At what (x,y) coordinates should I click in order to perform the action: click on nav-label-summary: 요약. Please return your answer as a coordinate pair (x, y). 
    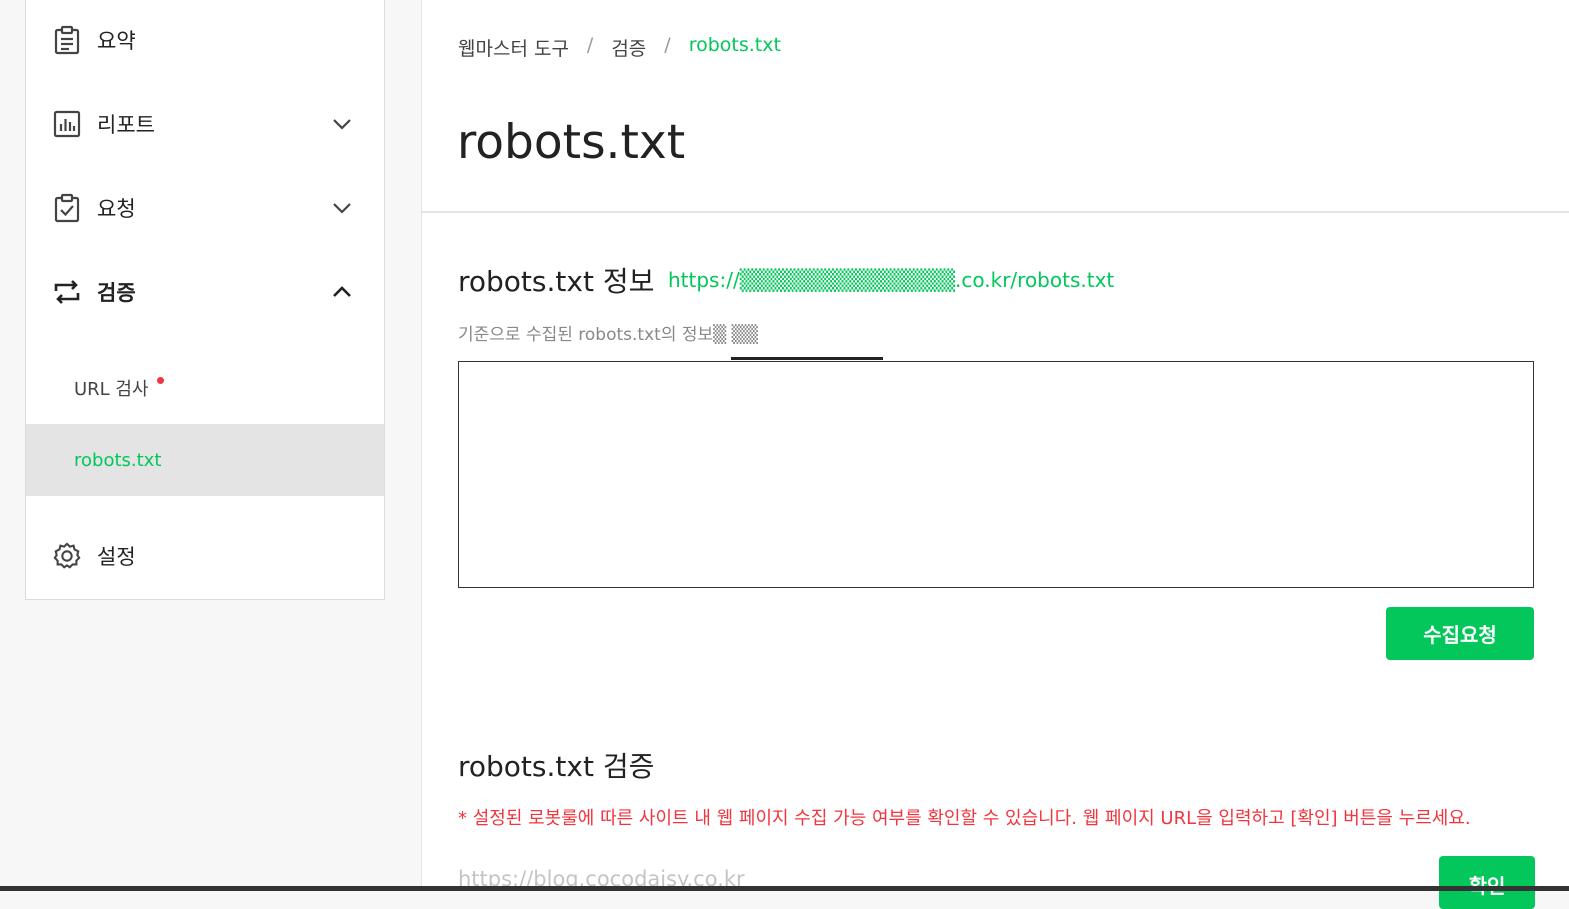
    Looking at the image, I should click on (116, 41).